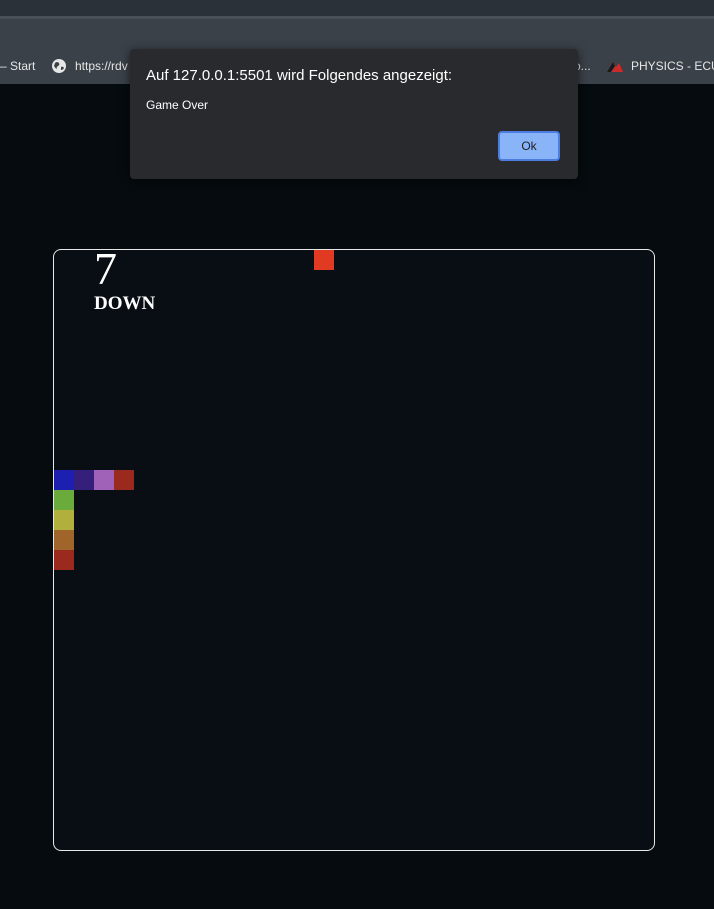 This screenshot has width=714, height=909. What do you see at coordinates (101, 66) in the screenshot?
I see `bookmark-url: https://rdv` at bounding box center [101, 66].